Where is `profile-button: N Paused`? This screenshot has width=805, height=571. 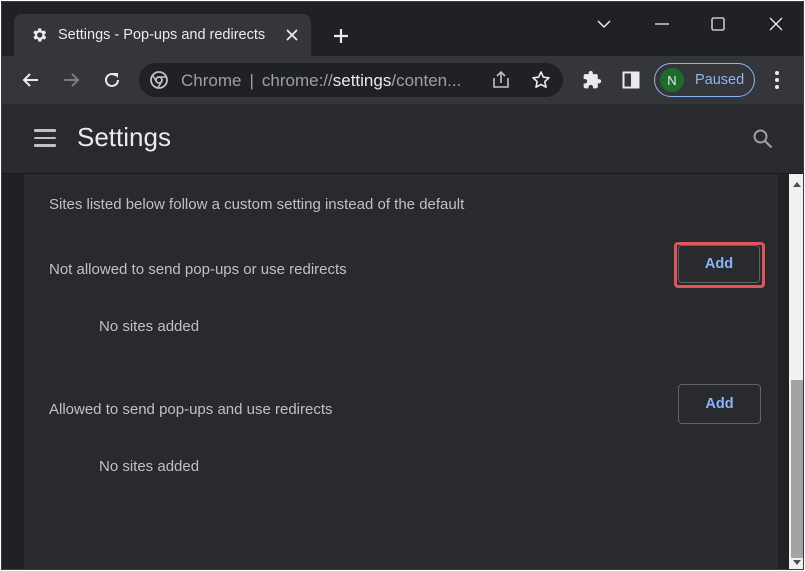 profile-button: N Paused is located at coordinates (704, 80).